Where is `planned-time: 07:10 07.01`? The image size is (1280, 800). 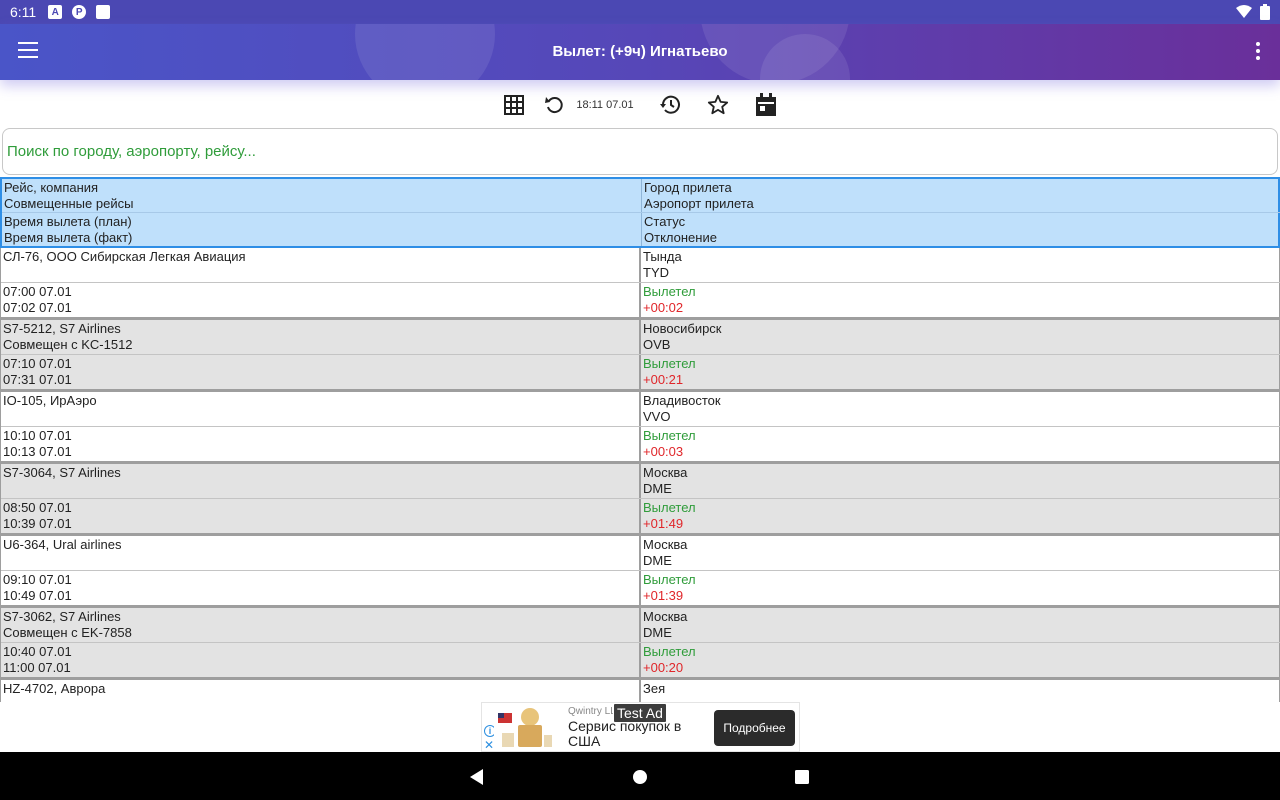
planned-time: 07:10 07.01 is located at coordinates (37, 363).